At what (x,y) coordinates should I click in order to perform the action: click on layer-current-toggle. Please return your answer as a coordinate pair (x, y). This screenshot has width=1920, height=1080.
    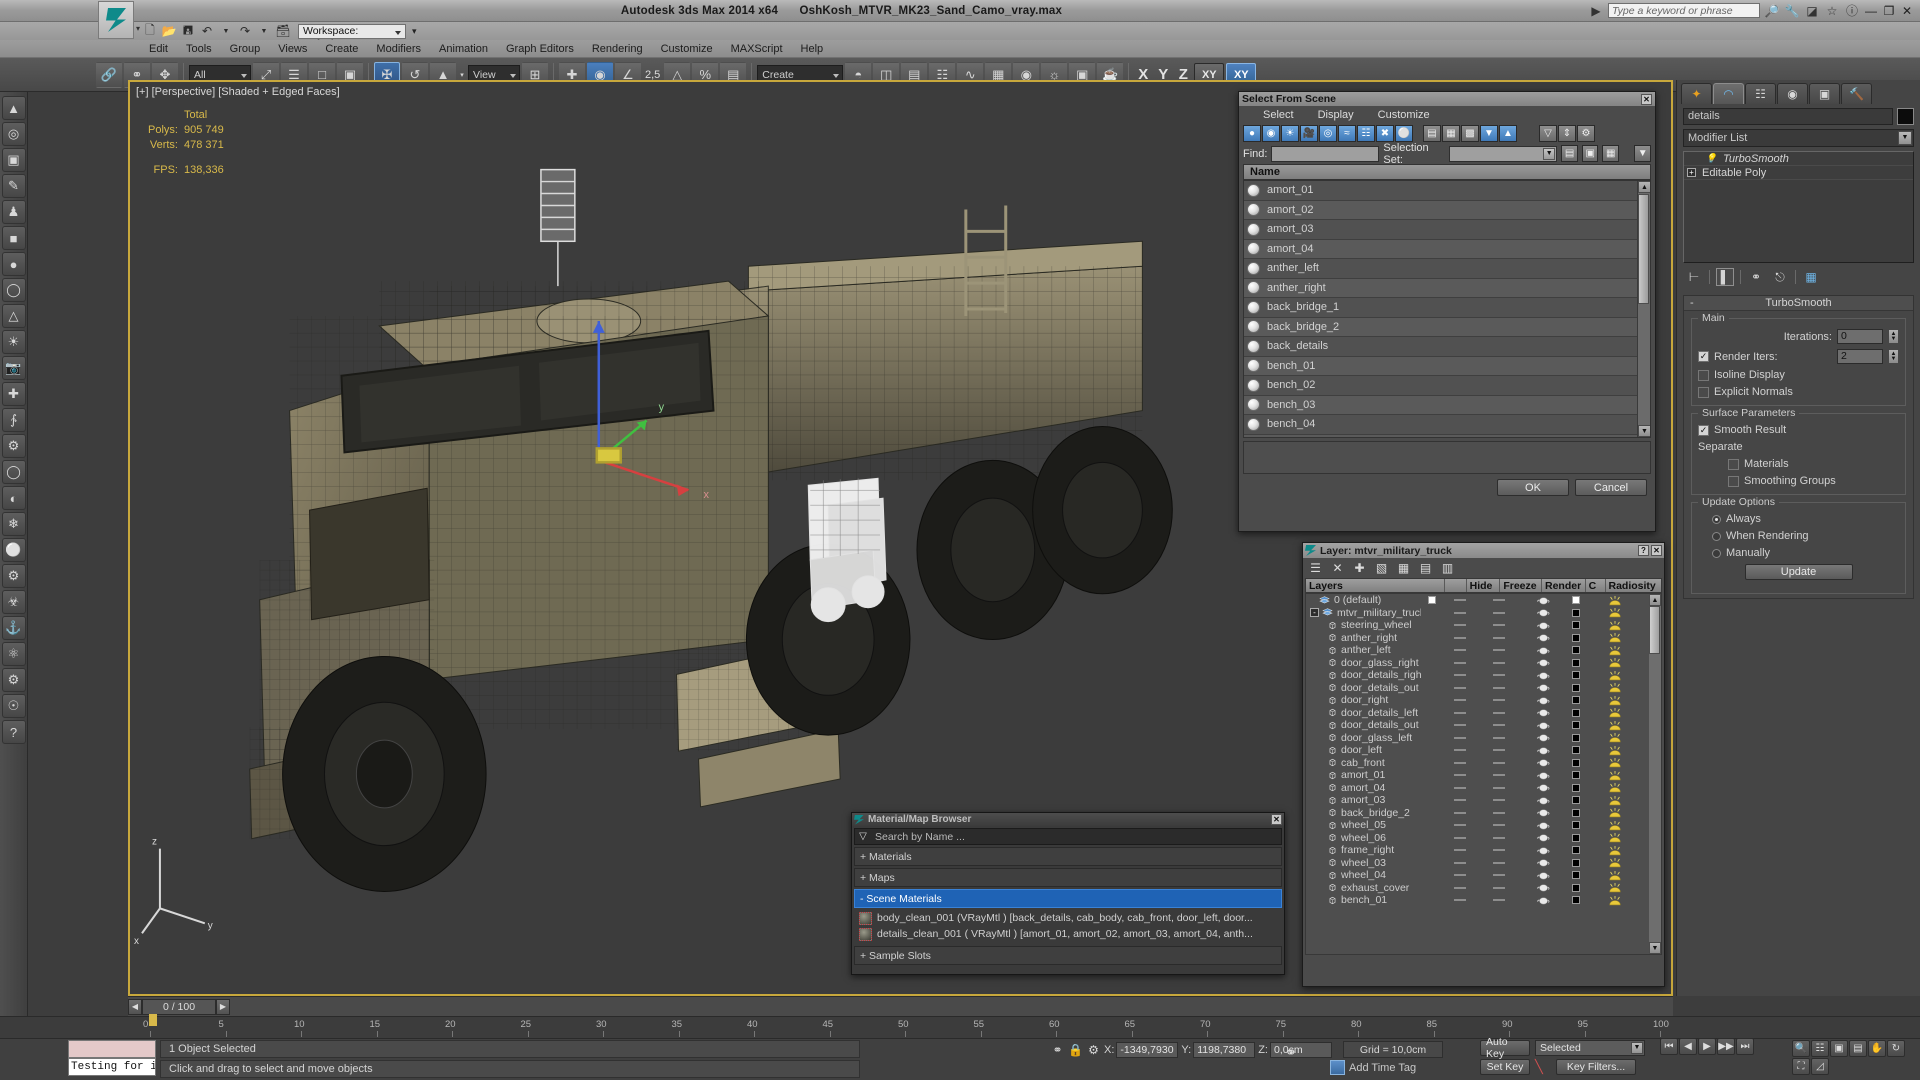
    Looking at the image, I should click on (1432, 600).